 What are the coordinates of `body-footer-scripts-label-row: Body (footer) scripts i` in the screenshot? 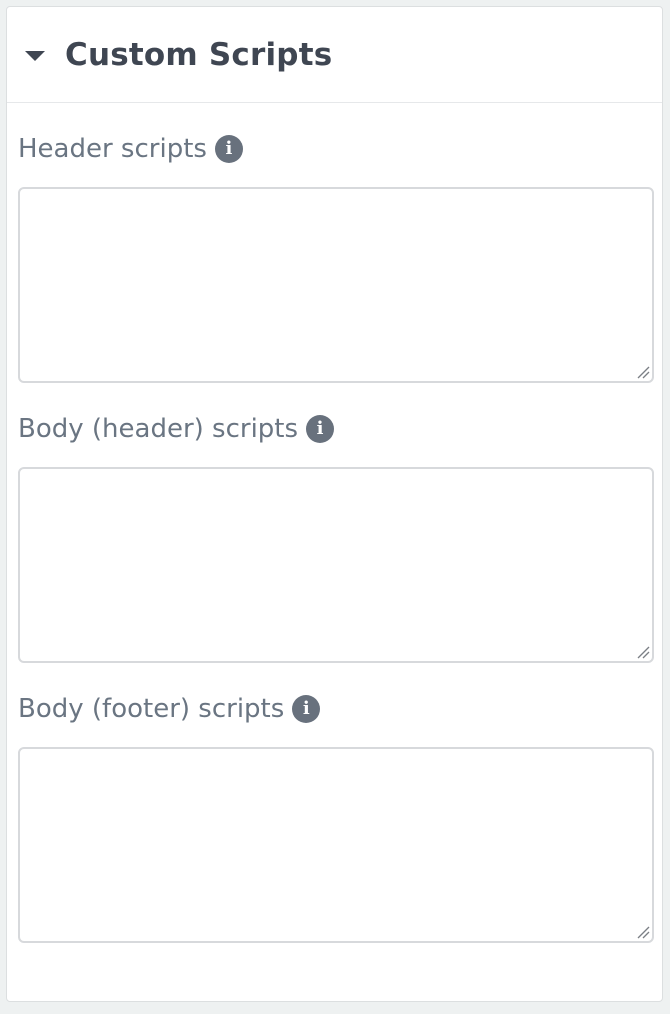 It's located at (335, 709).